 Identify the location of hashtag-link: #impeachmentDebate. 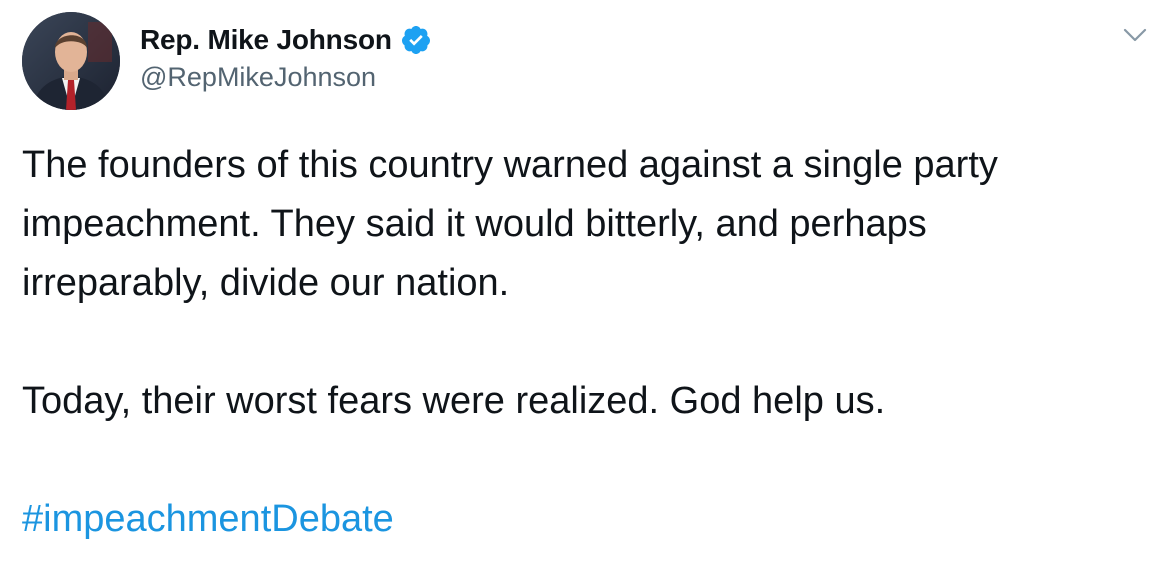
(208, 519).